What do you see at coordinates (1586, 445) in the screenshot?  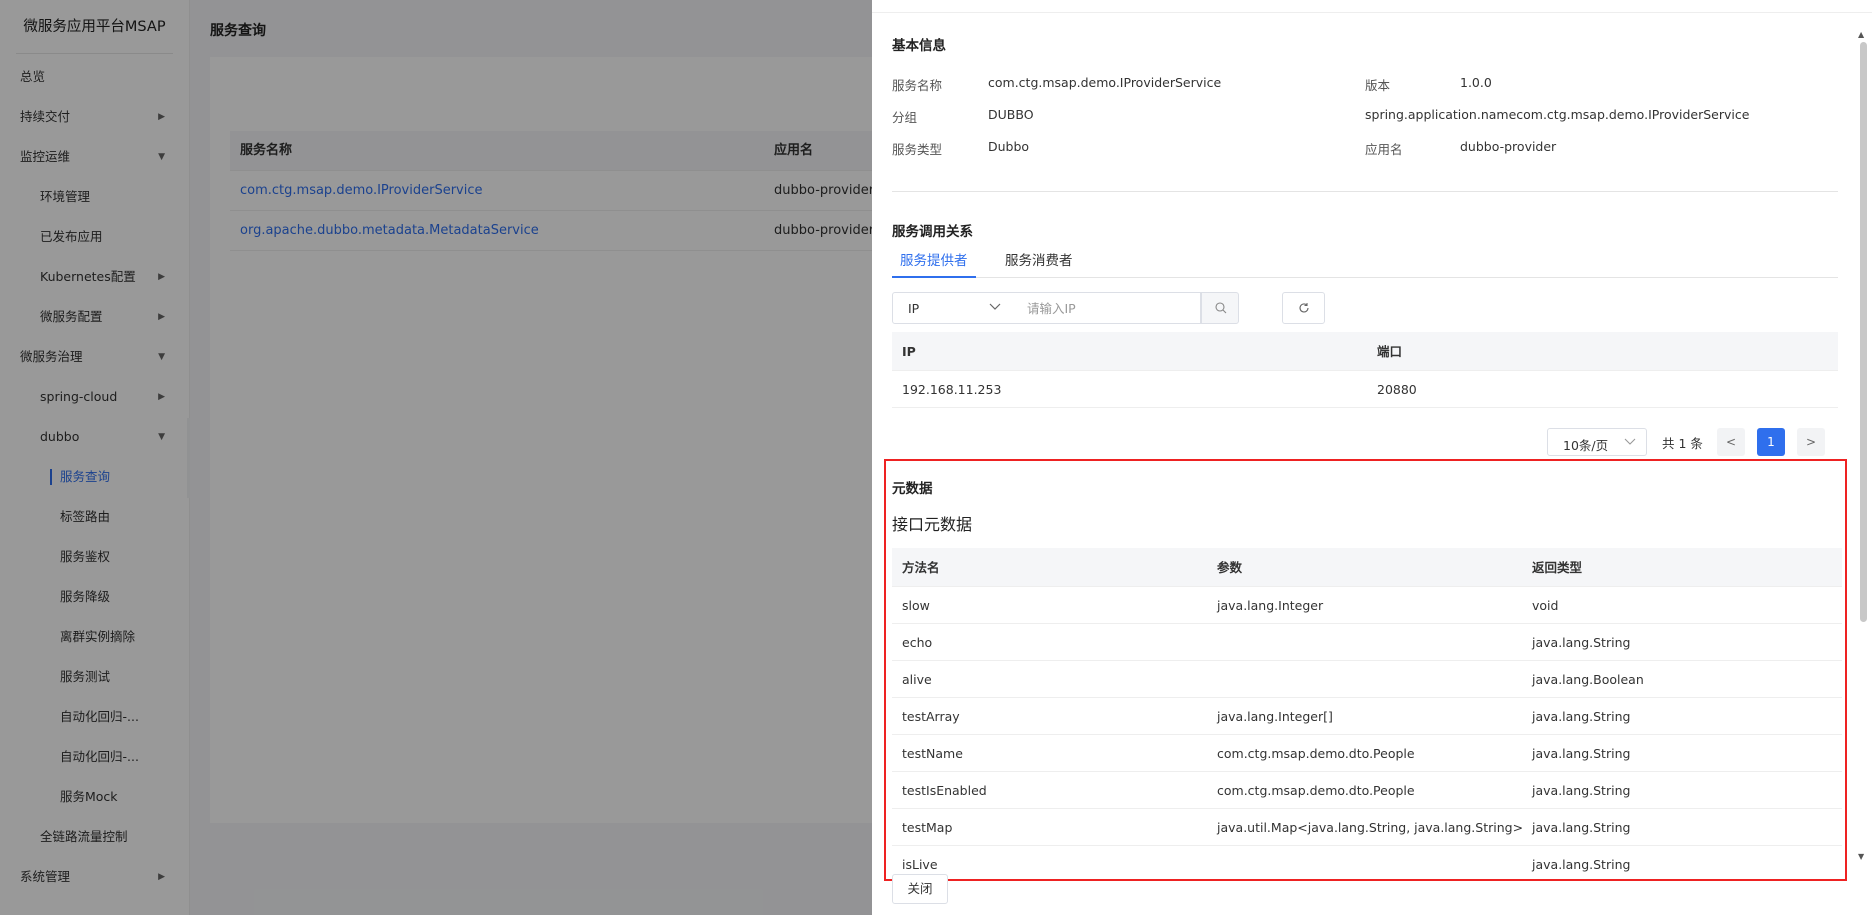 I see `page-size-value: 10条/页` at bounding box center [1586, 445].